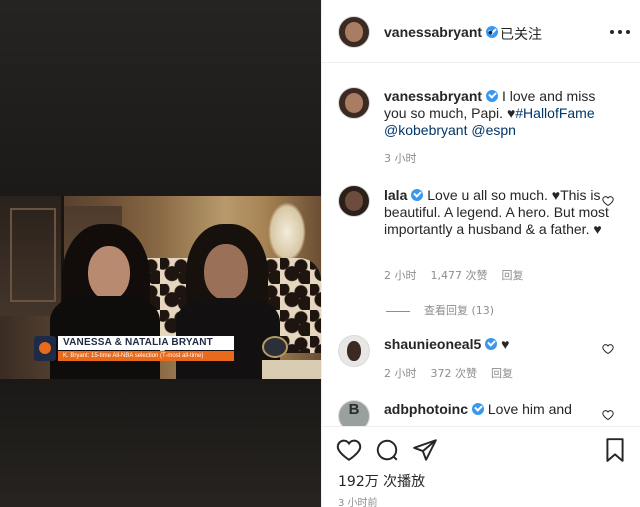  I want to click on replies-divider, so click(398, 311).